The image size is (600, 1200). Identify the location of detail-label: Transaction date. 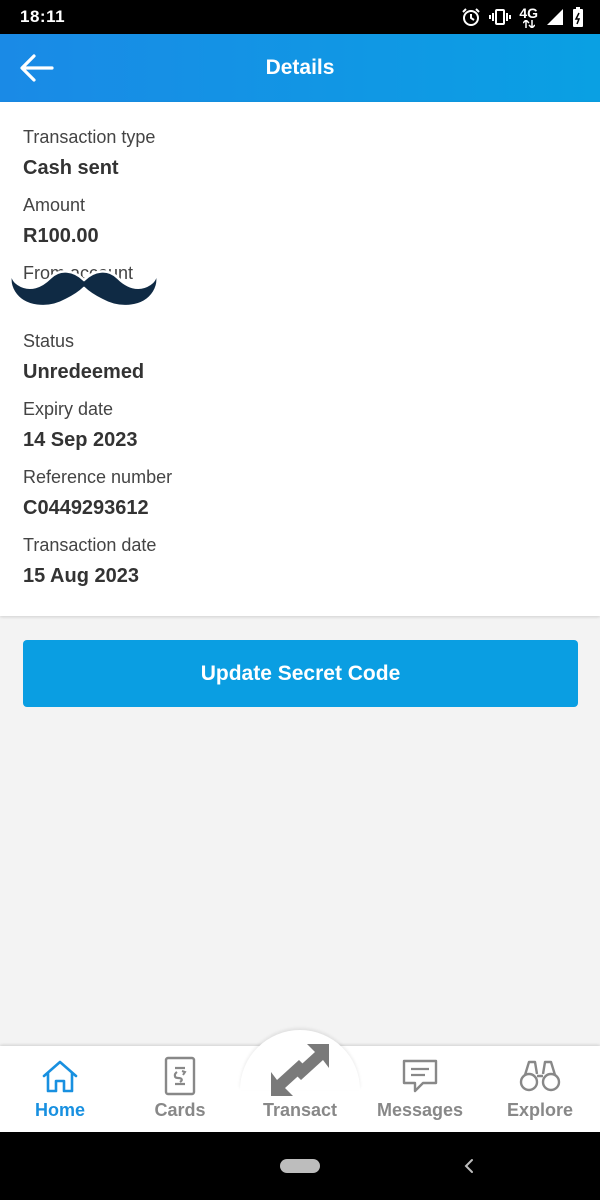
(90, 545).